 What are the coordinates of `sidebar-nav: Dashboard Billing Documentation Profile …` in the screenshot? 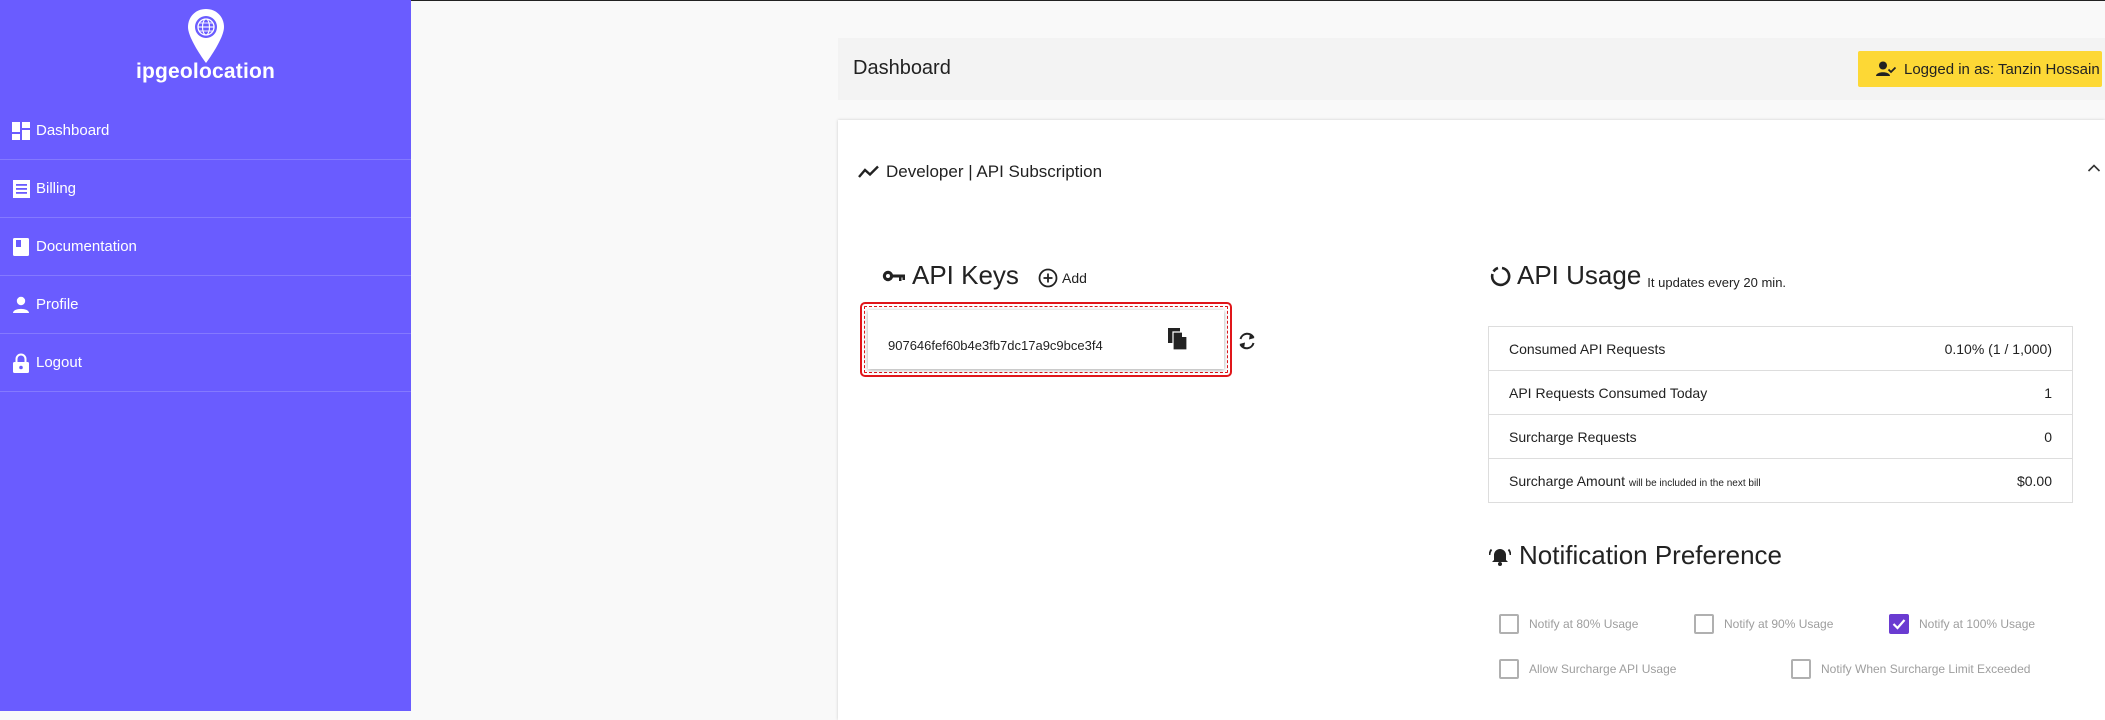 It's located at (205, 247).